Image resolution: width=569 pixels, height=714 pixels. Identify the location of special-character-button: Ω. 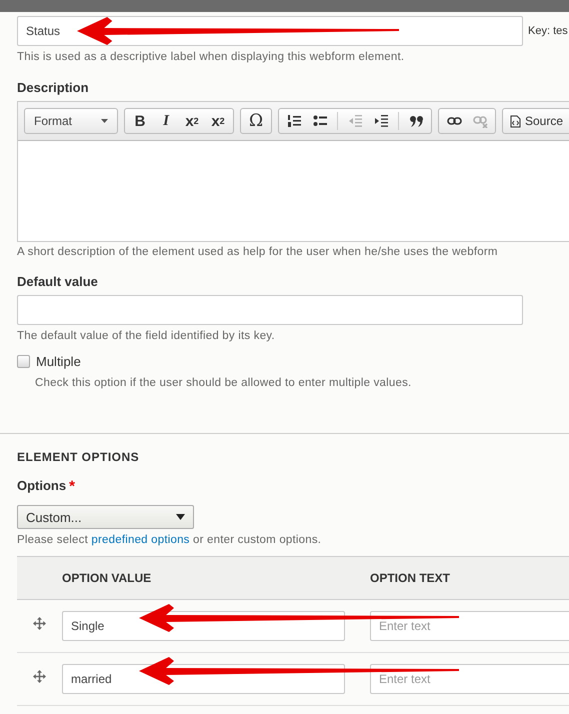
(256, 121).